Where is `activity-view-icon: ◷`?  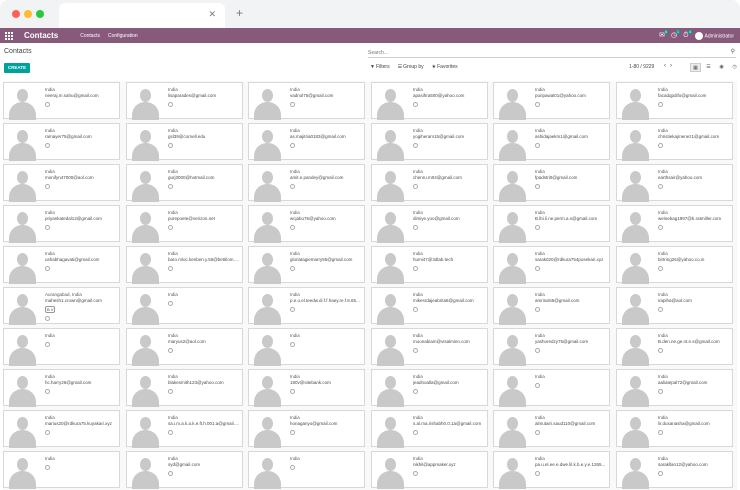 activity-view-icon: ◷ is located at coordinates (734, 67).